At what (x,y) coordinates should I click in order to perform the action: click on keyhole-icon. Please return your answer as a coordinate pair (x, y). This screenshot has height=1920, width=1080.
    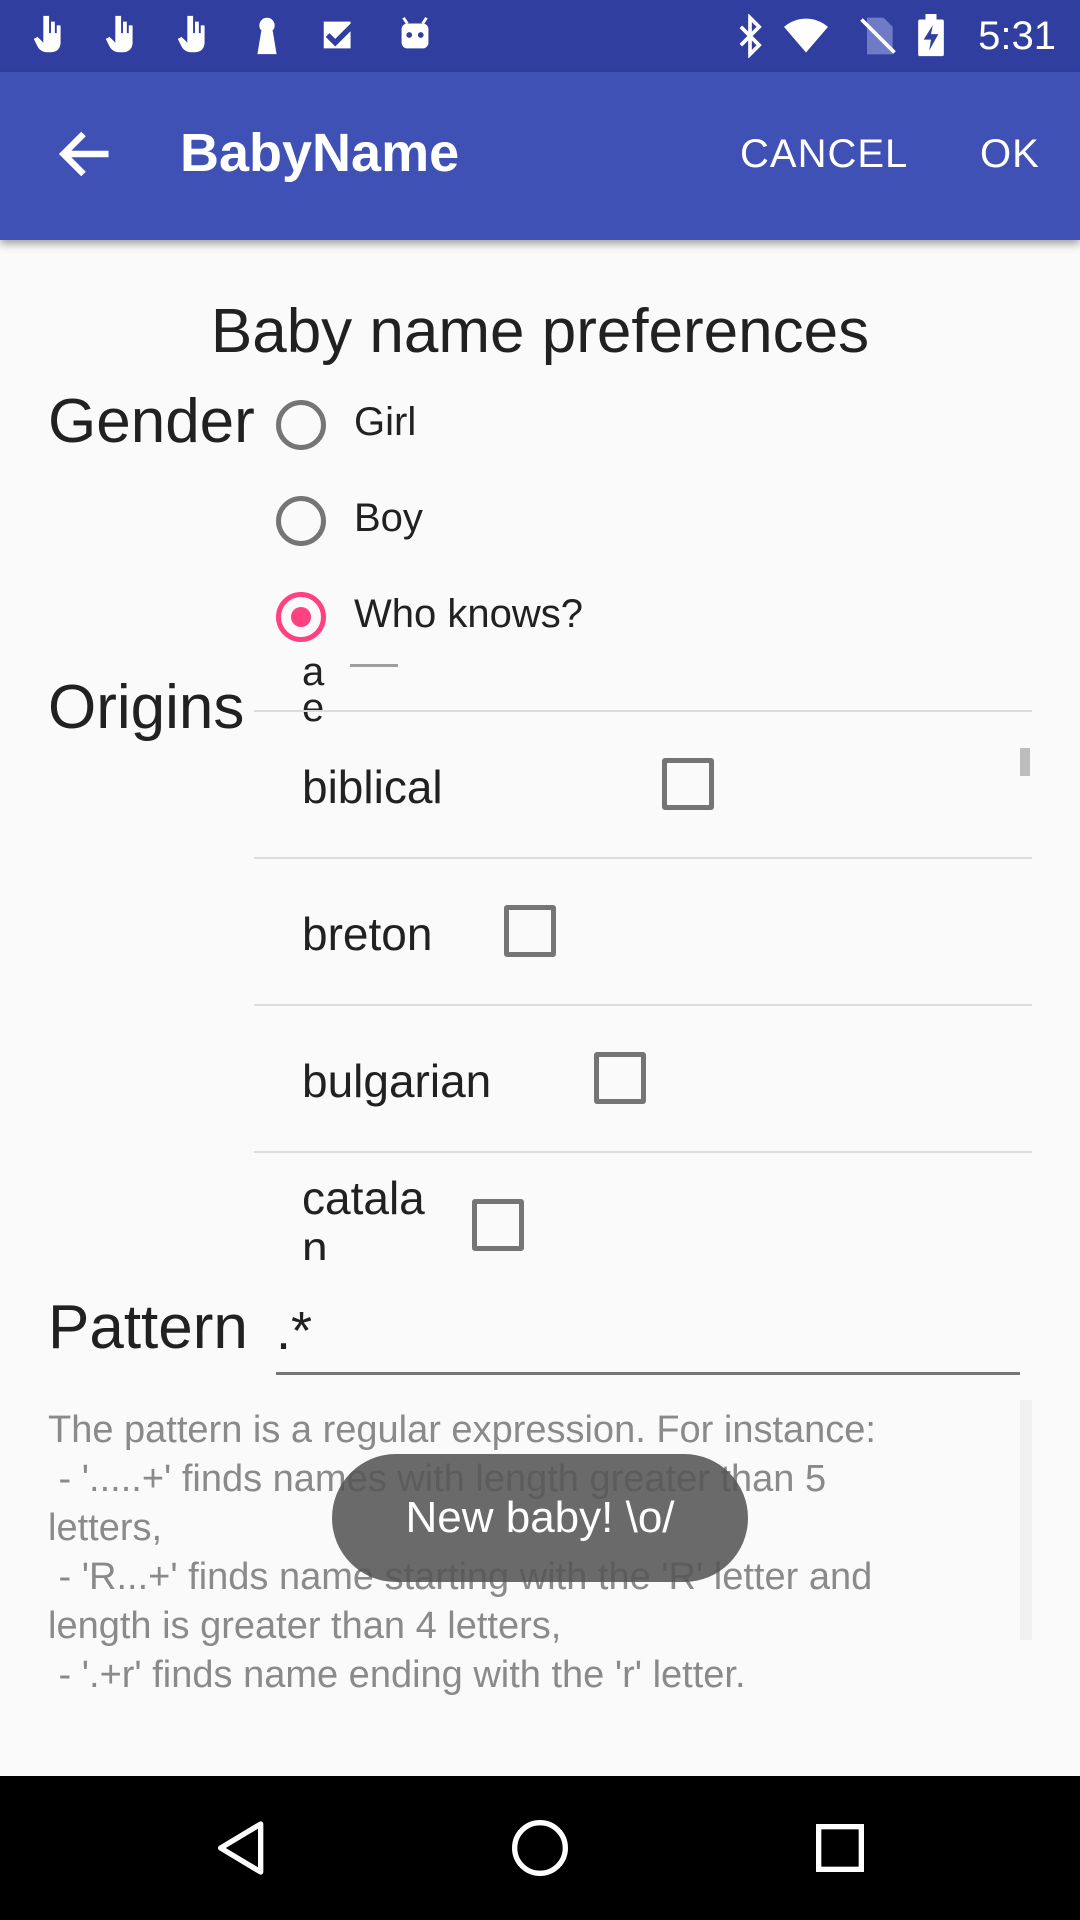
    Looking at the image, I should click on (267, 36).